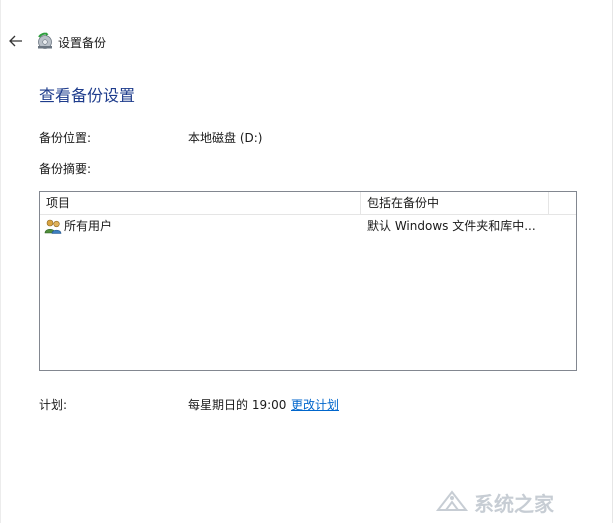  Describe the element at coordinates (237, 405) in the screenshot. I see `schedule-value: 每星期日的 19:00` at that location.